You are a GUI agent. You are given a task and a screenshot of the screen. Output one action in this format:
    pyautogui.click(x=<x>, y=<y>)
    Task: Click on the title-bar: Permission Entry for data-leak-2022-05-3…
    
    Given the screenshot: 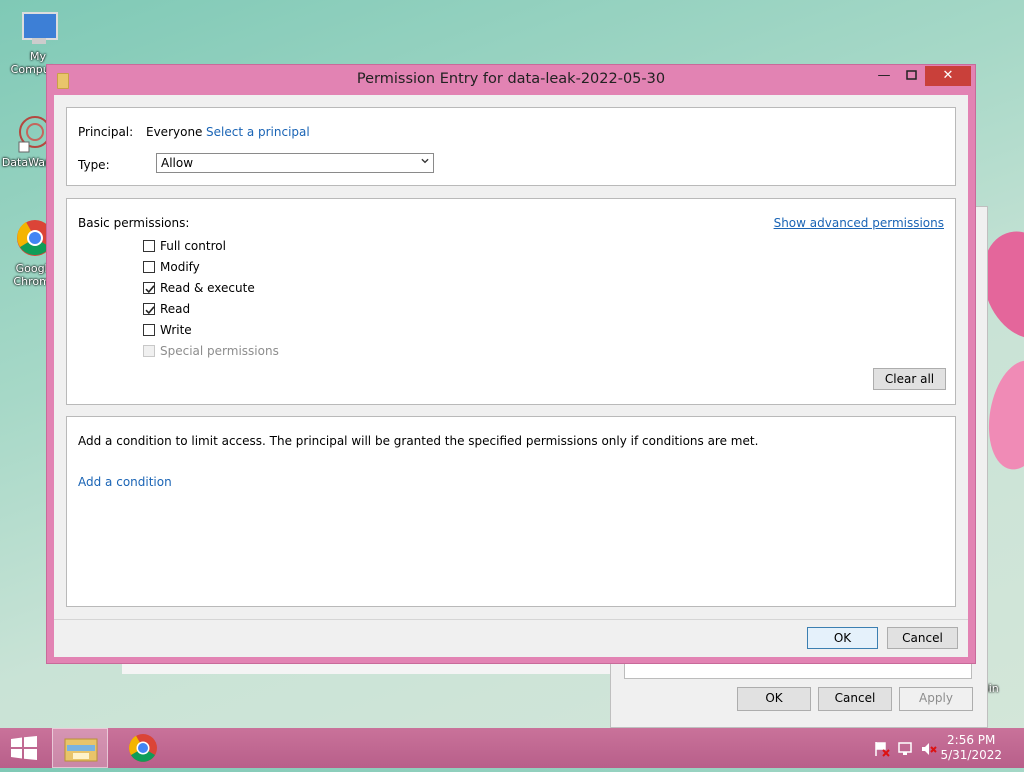 What is the action you would take?
    pyautogui.click(x=511, y=80)
    